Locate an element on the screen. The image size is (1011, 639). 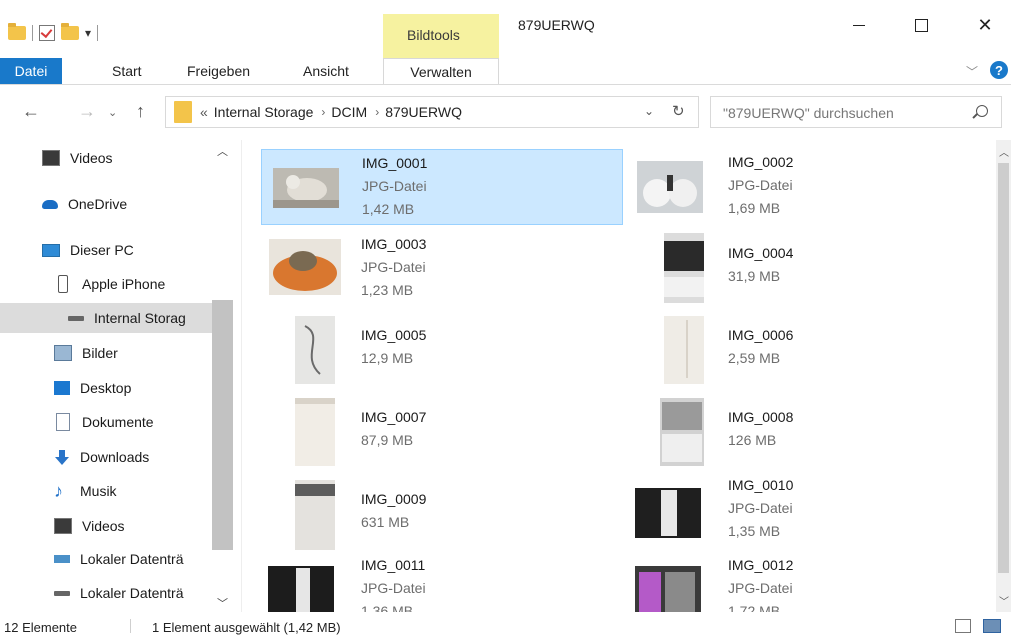
up-arrow-icon: ↑ is located at coordinates (140, 111).